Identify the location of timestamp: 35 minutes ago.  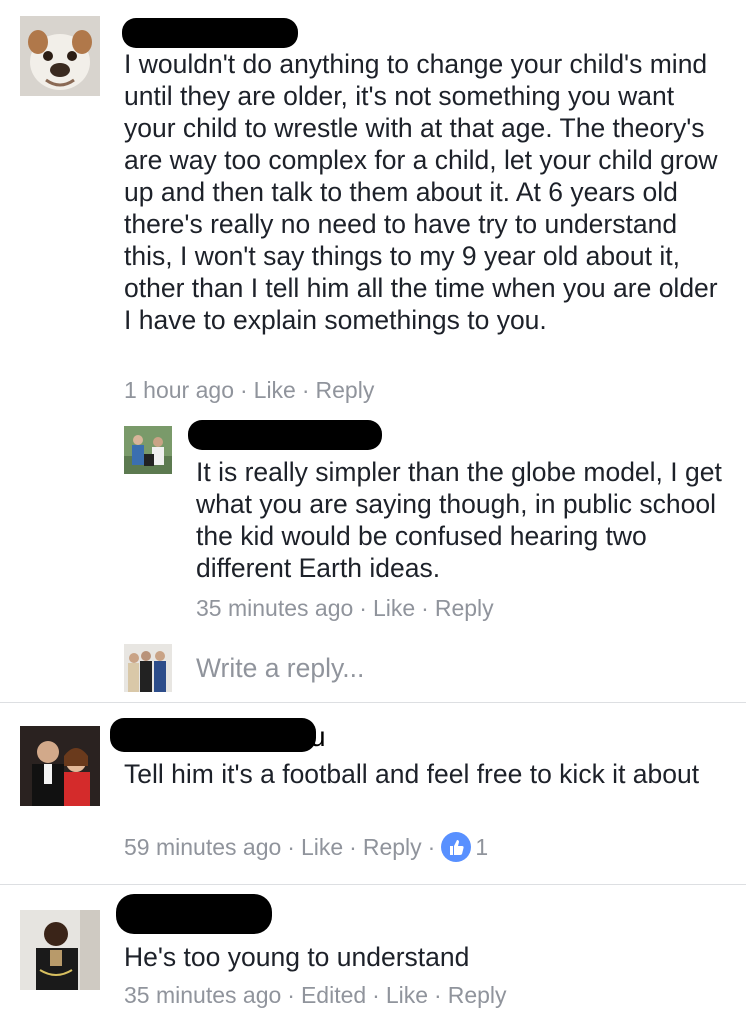
(274, 608).